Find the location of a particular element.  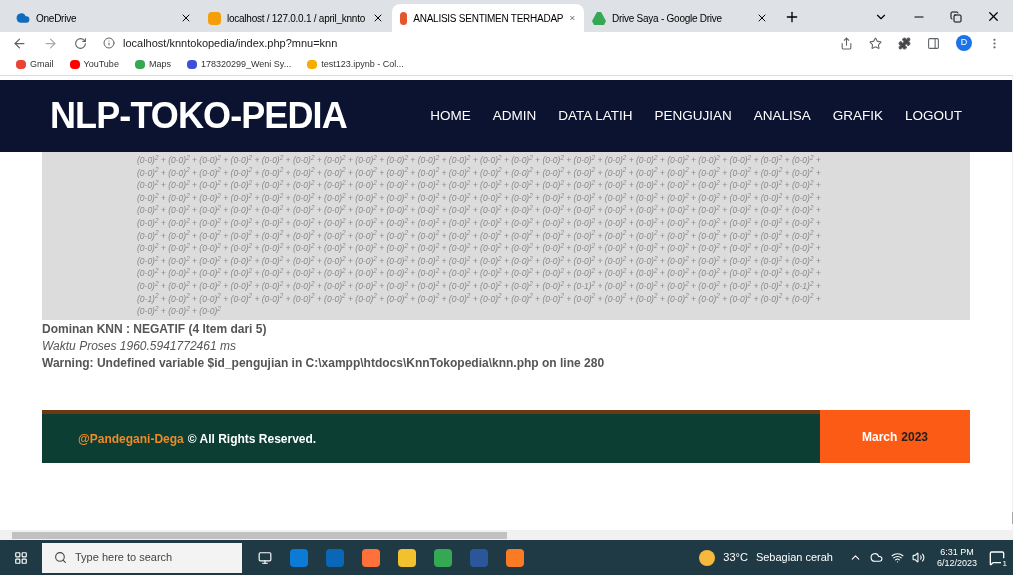

new-tab-icon is located at coordinates (792, 17).